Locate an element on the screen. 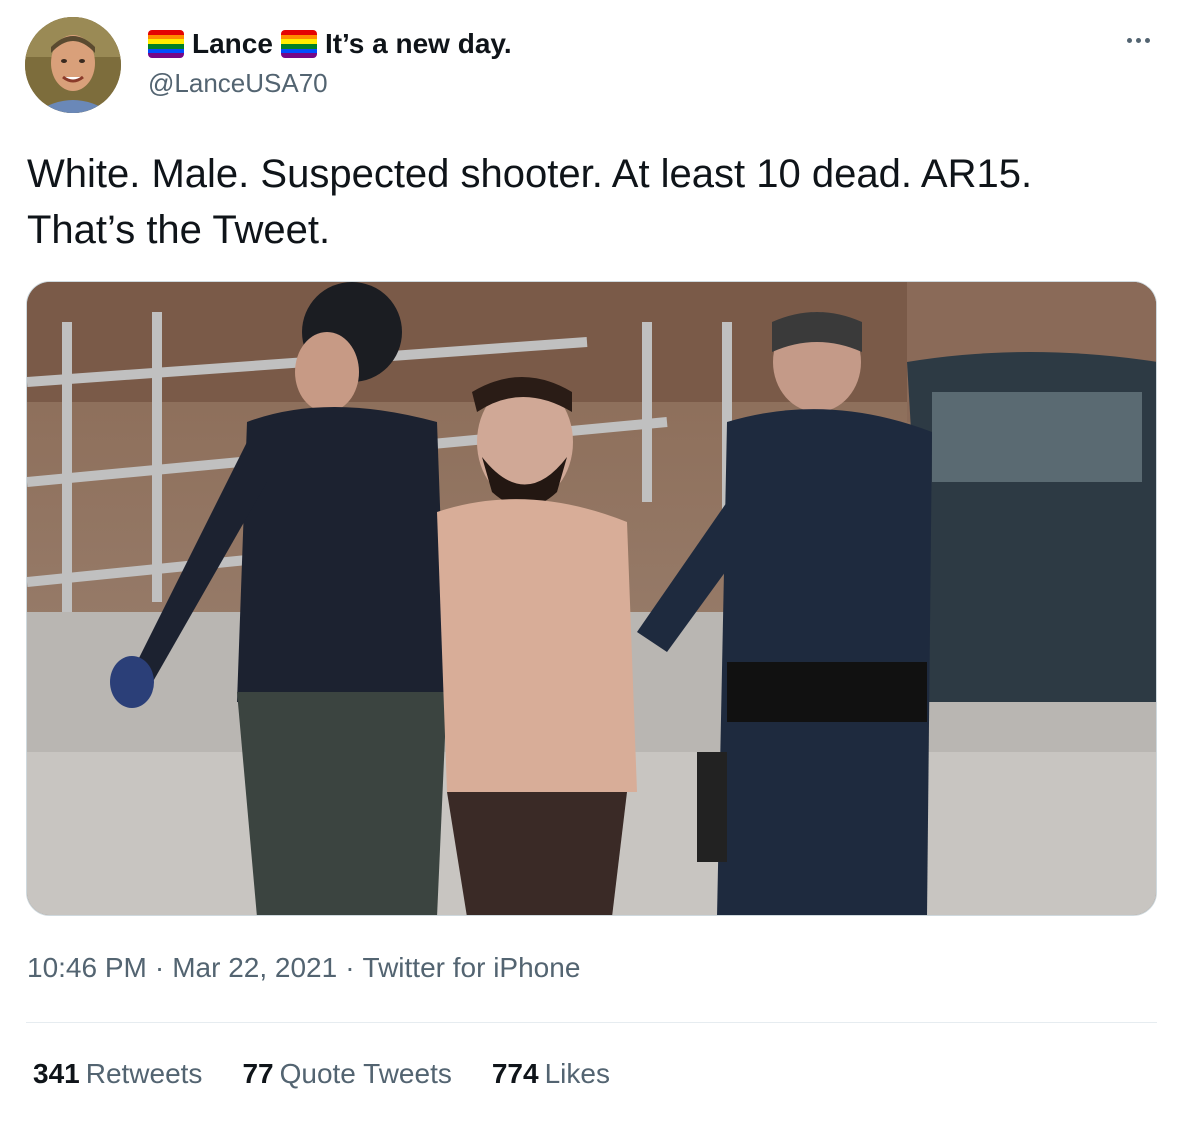 The image size is (1188, 1126). tweet-metadata: 10:46 PM · Mar 22, 2021 · Twitter for iPhone is located at coordinates (303, 968).